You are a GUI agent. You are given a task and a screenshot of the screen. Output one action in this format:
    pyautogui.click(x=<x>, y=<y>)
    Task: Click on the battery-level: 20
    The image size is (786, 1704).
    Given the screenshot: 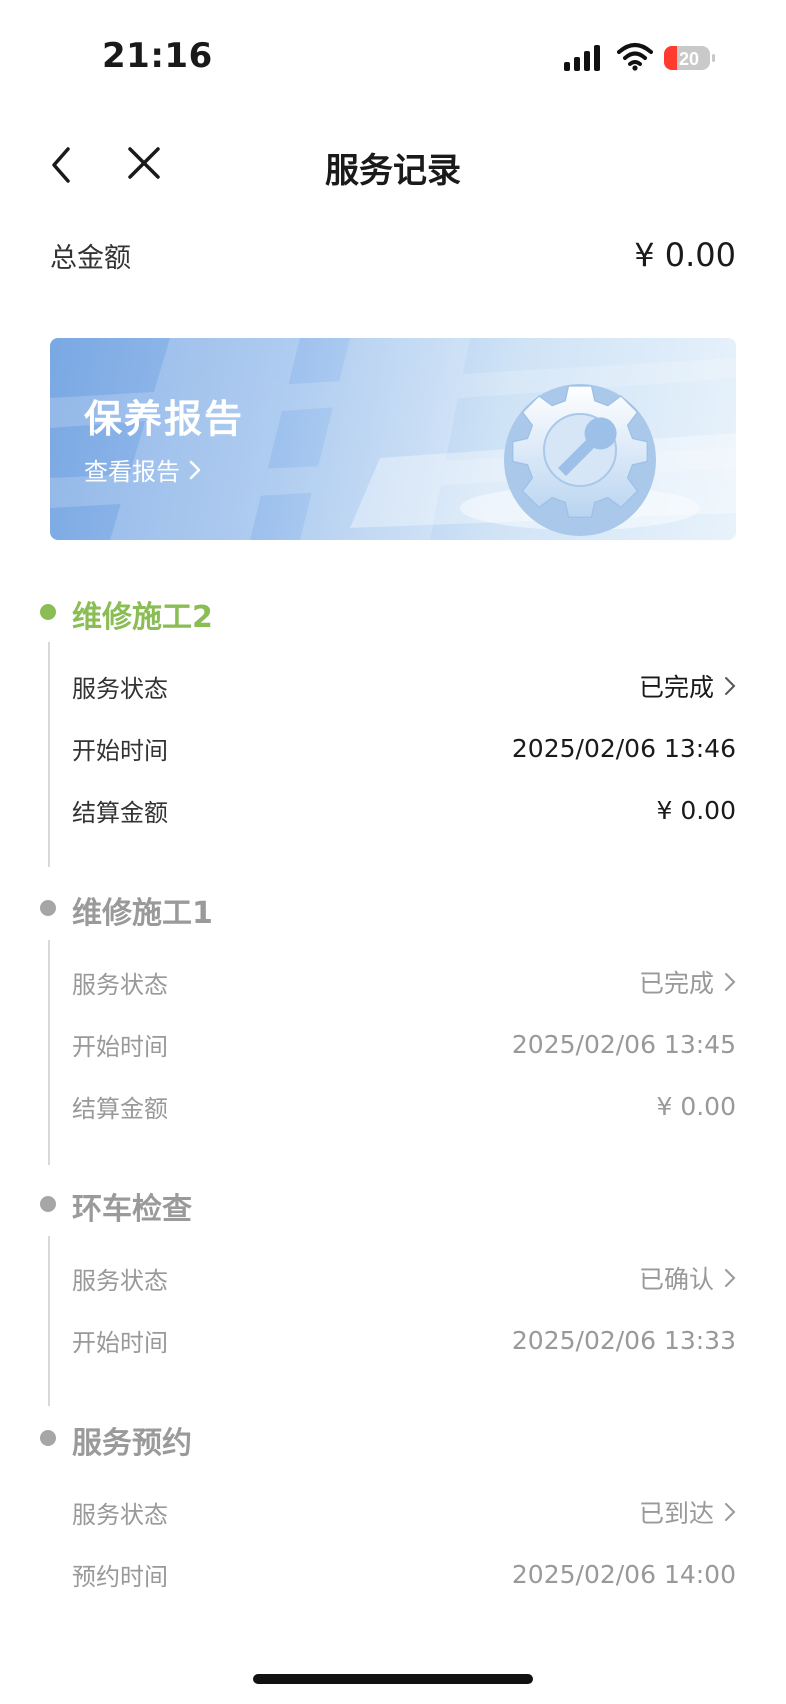 What is the action you would take?
    pyautogui.click(x=689, y=59)
    